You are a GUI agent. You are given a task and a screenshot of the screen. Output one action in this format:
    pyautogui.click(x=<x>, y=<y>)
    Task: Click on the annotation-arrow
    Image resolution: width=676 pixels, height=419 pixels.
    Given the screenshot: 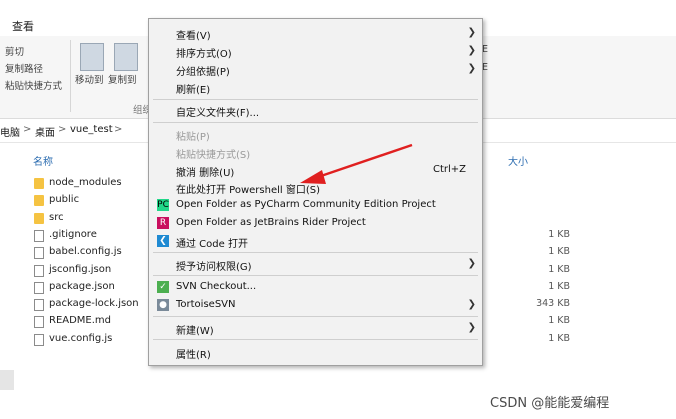 What is the action you would take?
    pyautogui.click(x=356, y=163)
    